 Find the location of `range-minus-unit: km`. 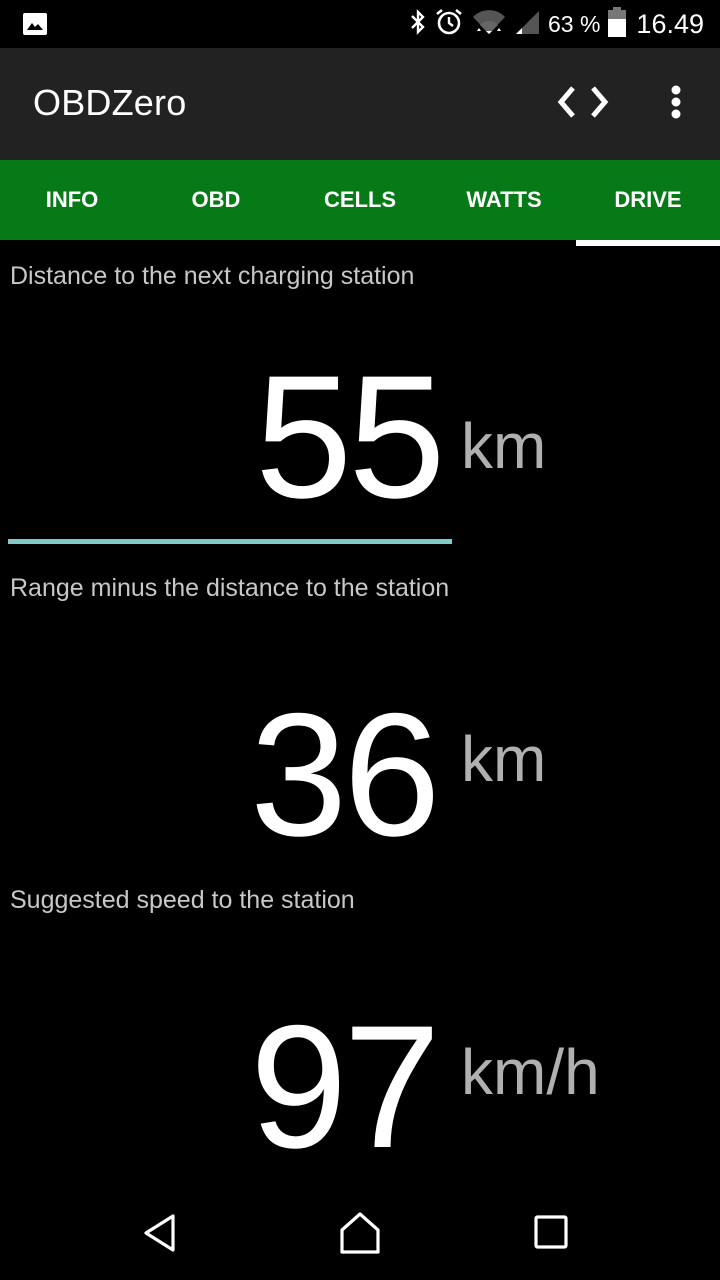

range-minus-unit: km is located at coordinates (504, 759).